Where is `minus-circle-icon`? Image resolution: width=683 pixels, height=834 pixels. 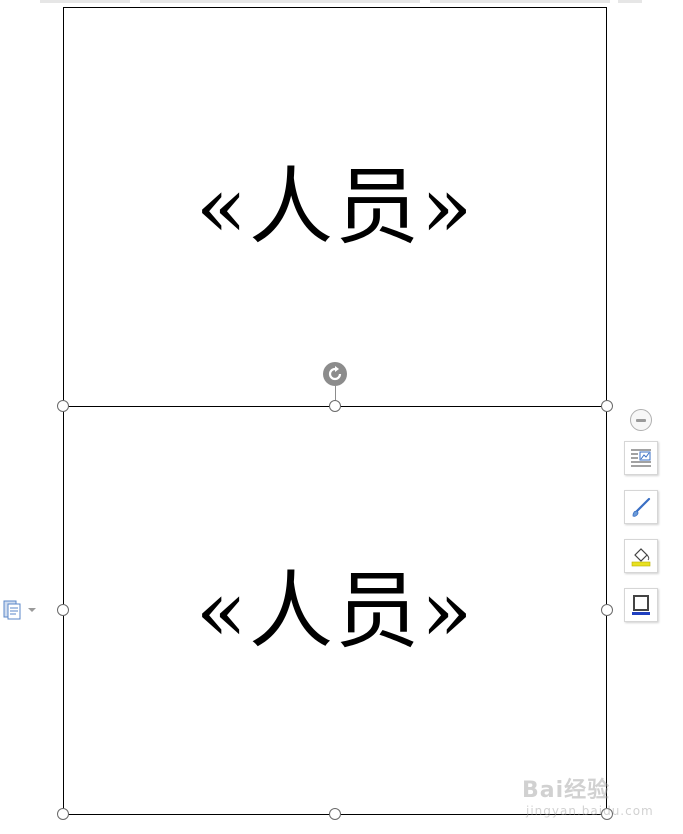
minus-circle-icon is located at coordinates (641, 420).